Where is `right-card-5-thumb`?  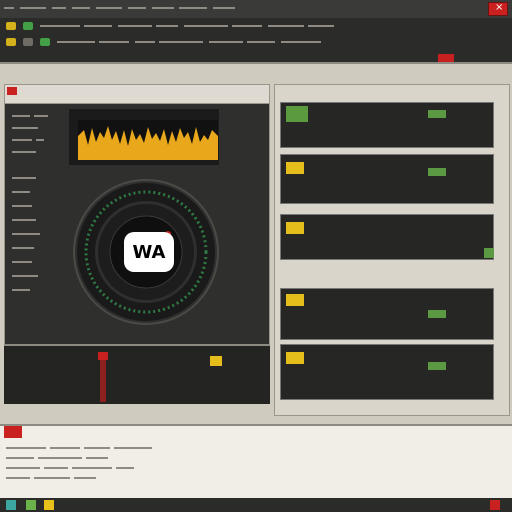
right-card-5-thumb is located at coordinates (295, 358).